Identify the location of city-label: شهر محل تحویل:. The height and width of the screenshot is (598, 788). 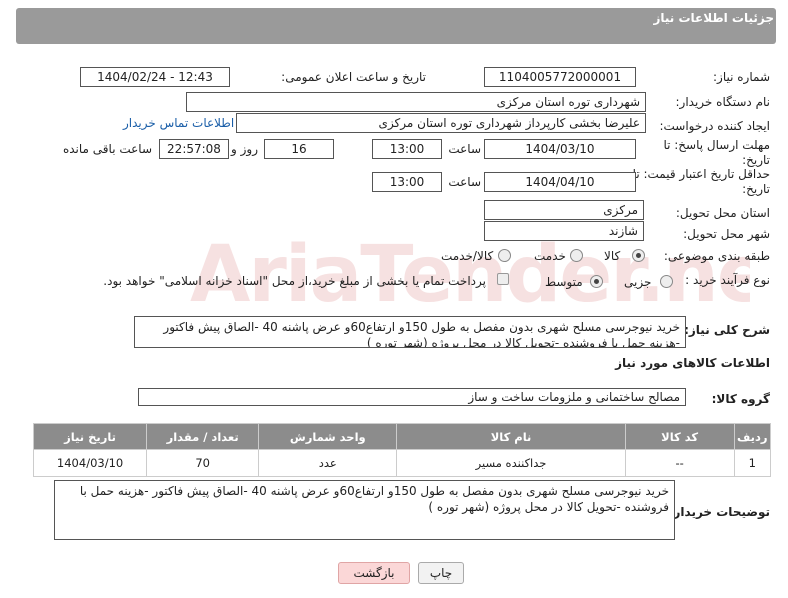
(726, 234).